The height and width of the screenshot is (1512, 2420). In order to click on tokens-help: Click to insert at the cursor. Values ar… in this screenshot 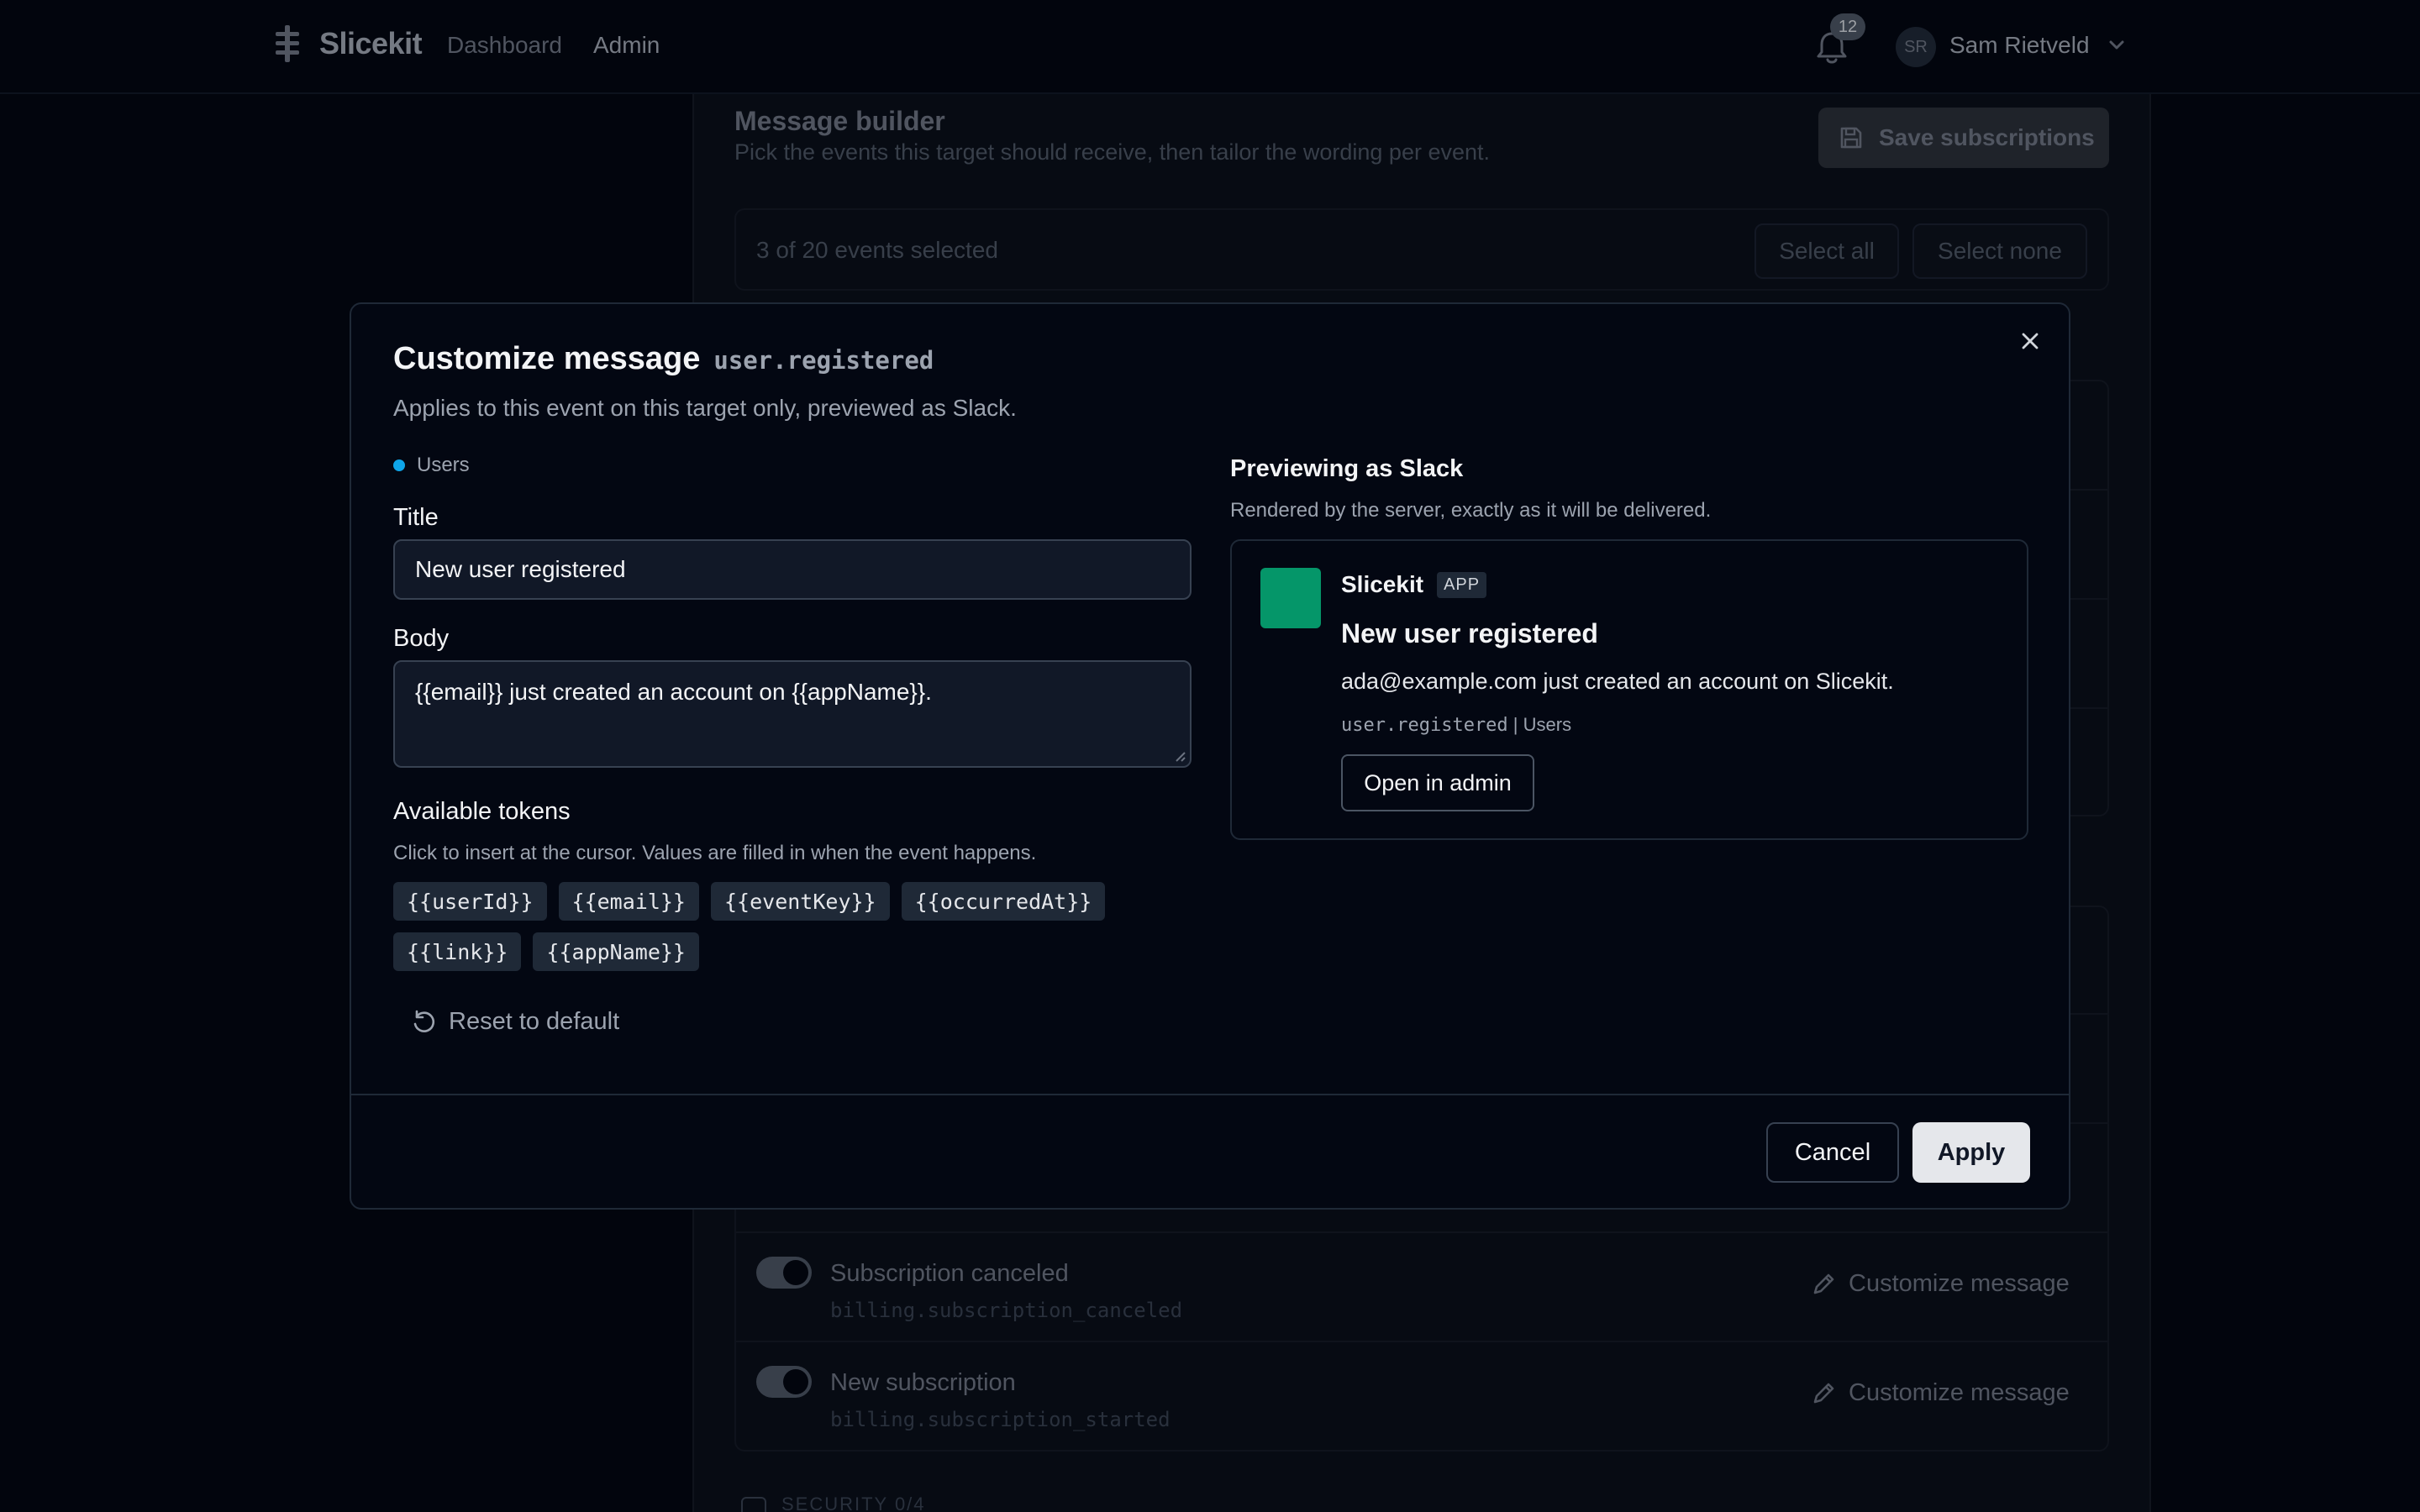, I will do `click(715, 853)`.